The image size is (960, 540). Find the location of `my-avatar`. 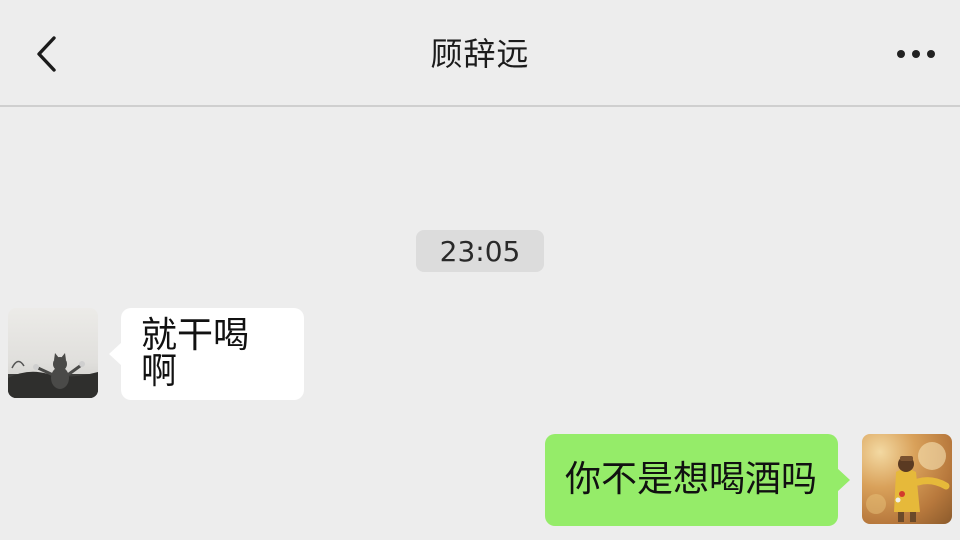

my-avatar is located at coordinates (907, 479).